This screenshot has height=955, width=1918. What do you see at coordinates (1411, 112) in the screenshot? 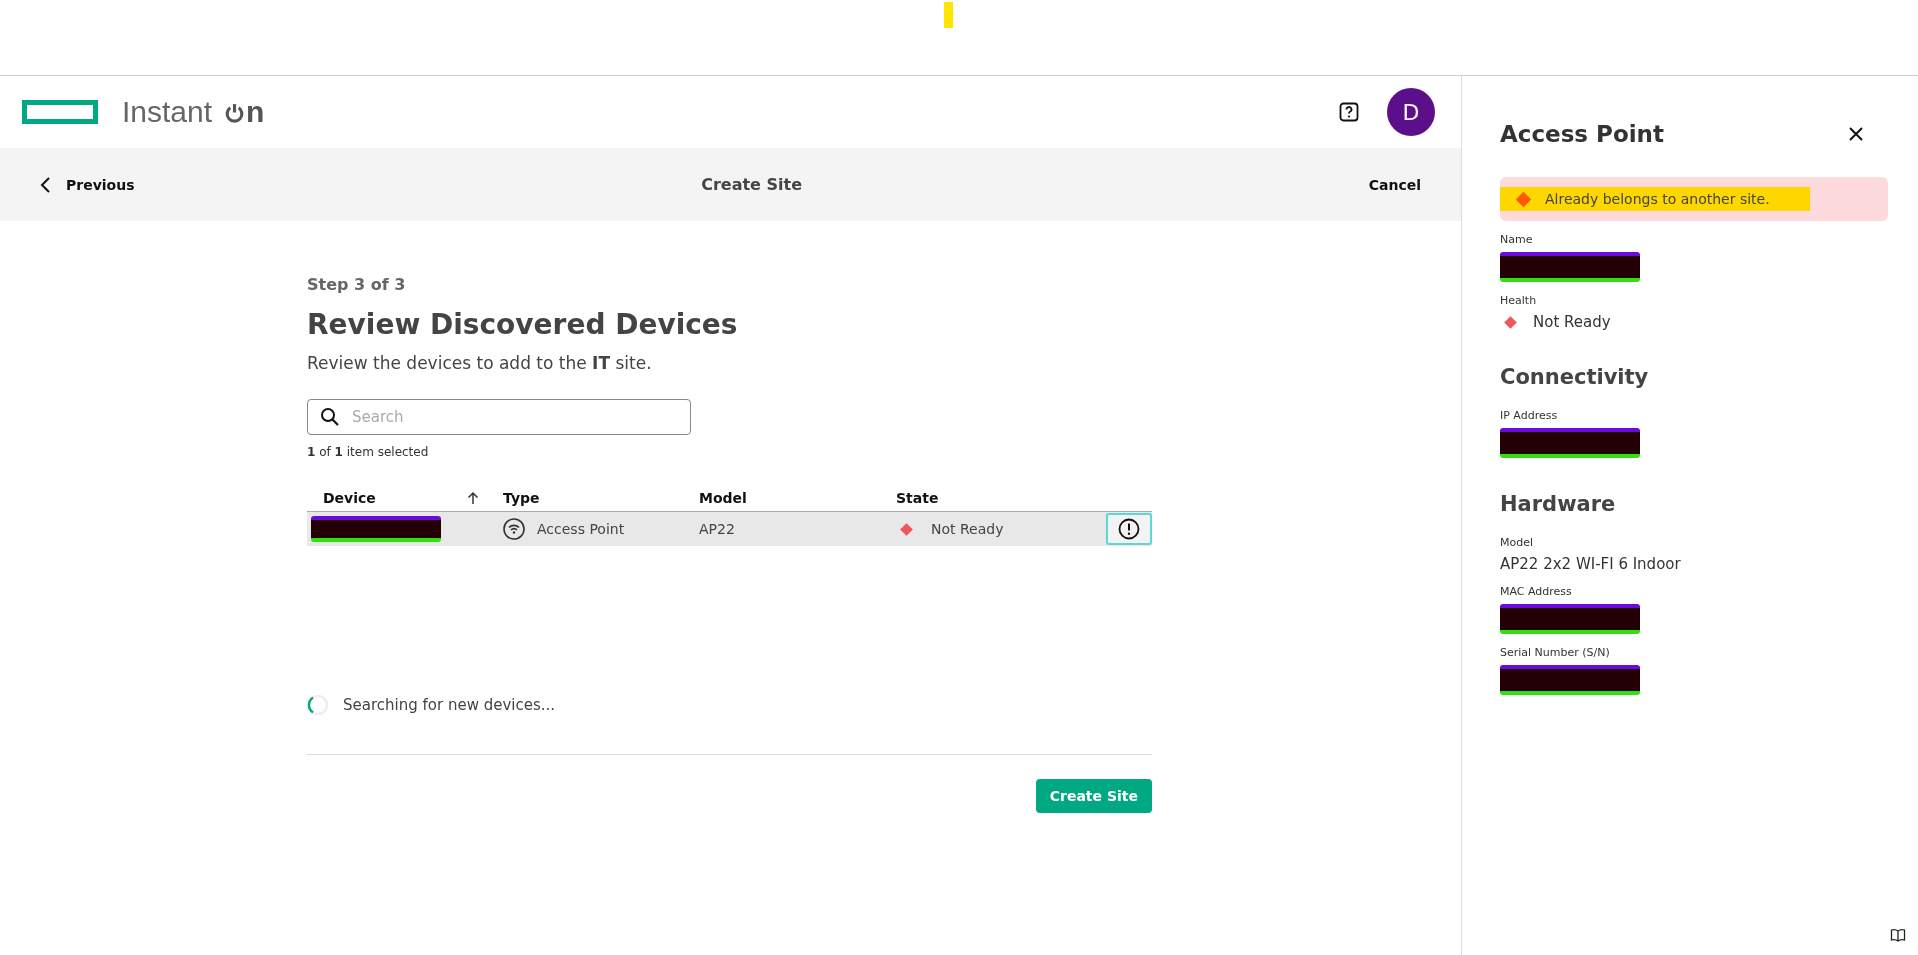
I see `user-avatar: D` at bounding box center [1411, 112].